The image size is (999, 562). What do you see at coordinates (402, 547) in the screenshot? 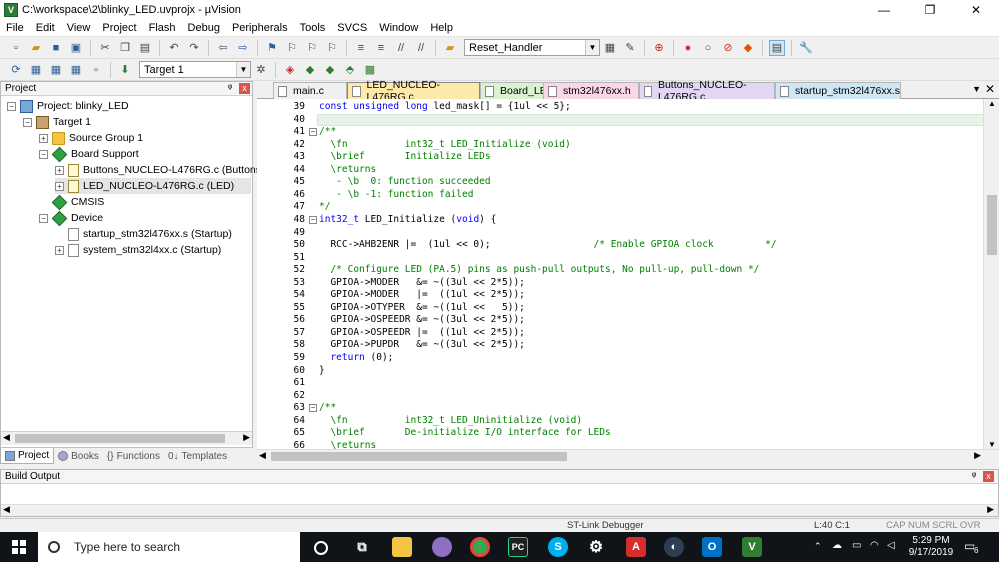
I see `file-explorer-icon` at bounding box center [402, 547].